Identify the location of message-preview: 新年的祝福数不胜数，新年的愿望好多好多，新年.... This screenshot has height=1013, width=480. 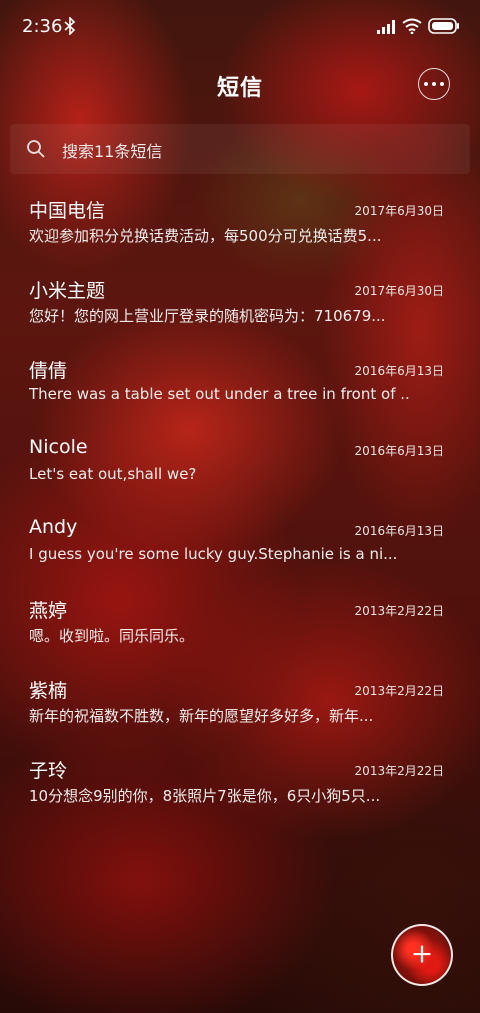
(201, 716).